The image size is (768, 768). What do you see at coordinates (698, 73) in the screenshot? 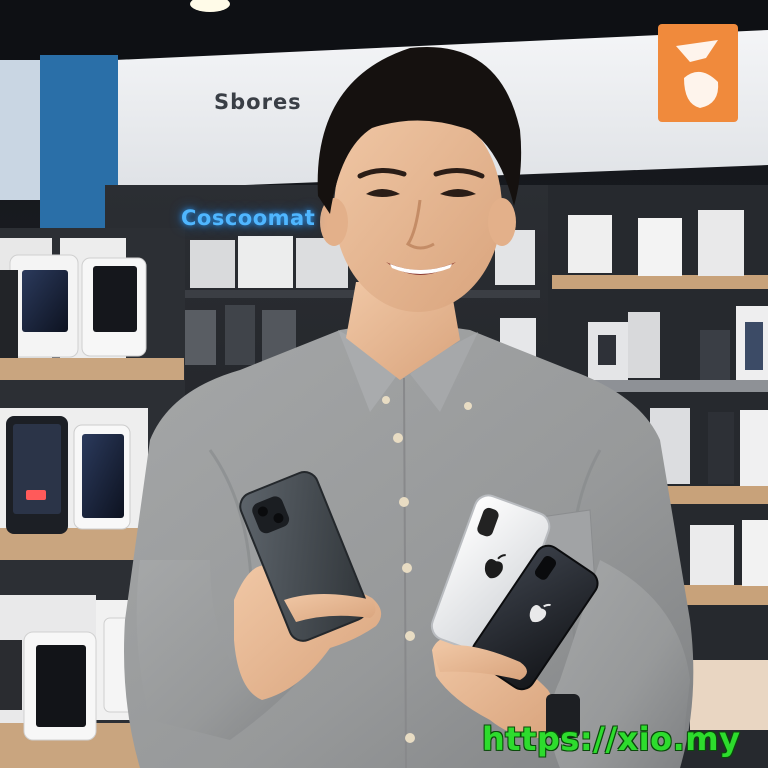
I see `store-logo-icon` at bounding box center [698, 73].